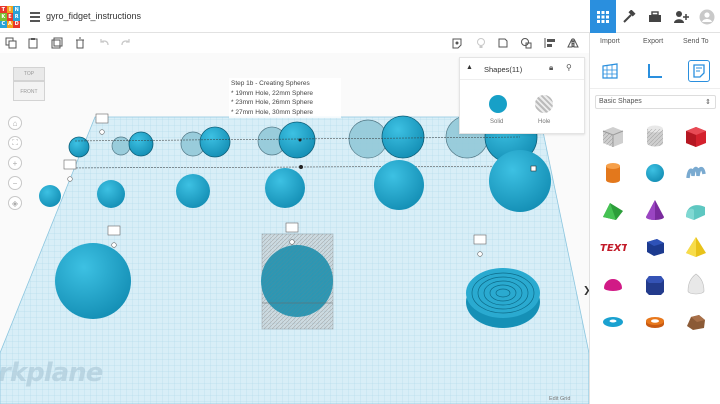 This screenshot has height=404, width=720. Describe the element at coordinates (93, 16) in the screenshot. I see `design-title: gyro_fidget_instructions` at that location.